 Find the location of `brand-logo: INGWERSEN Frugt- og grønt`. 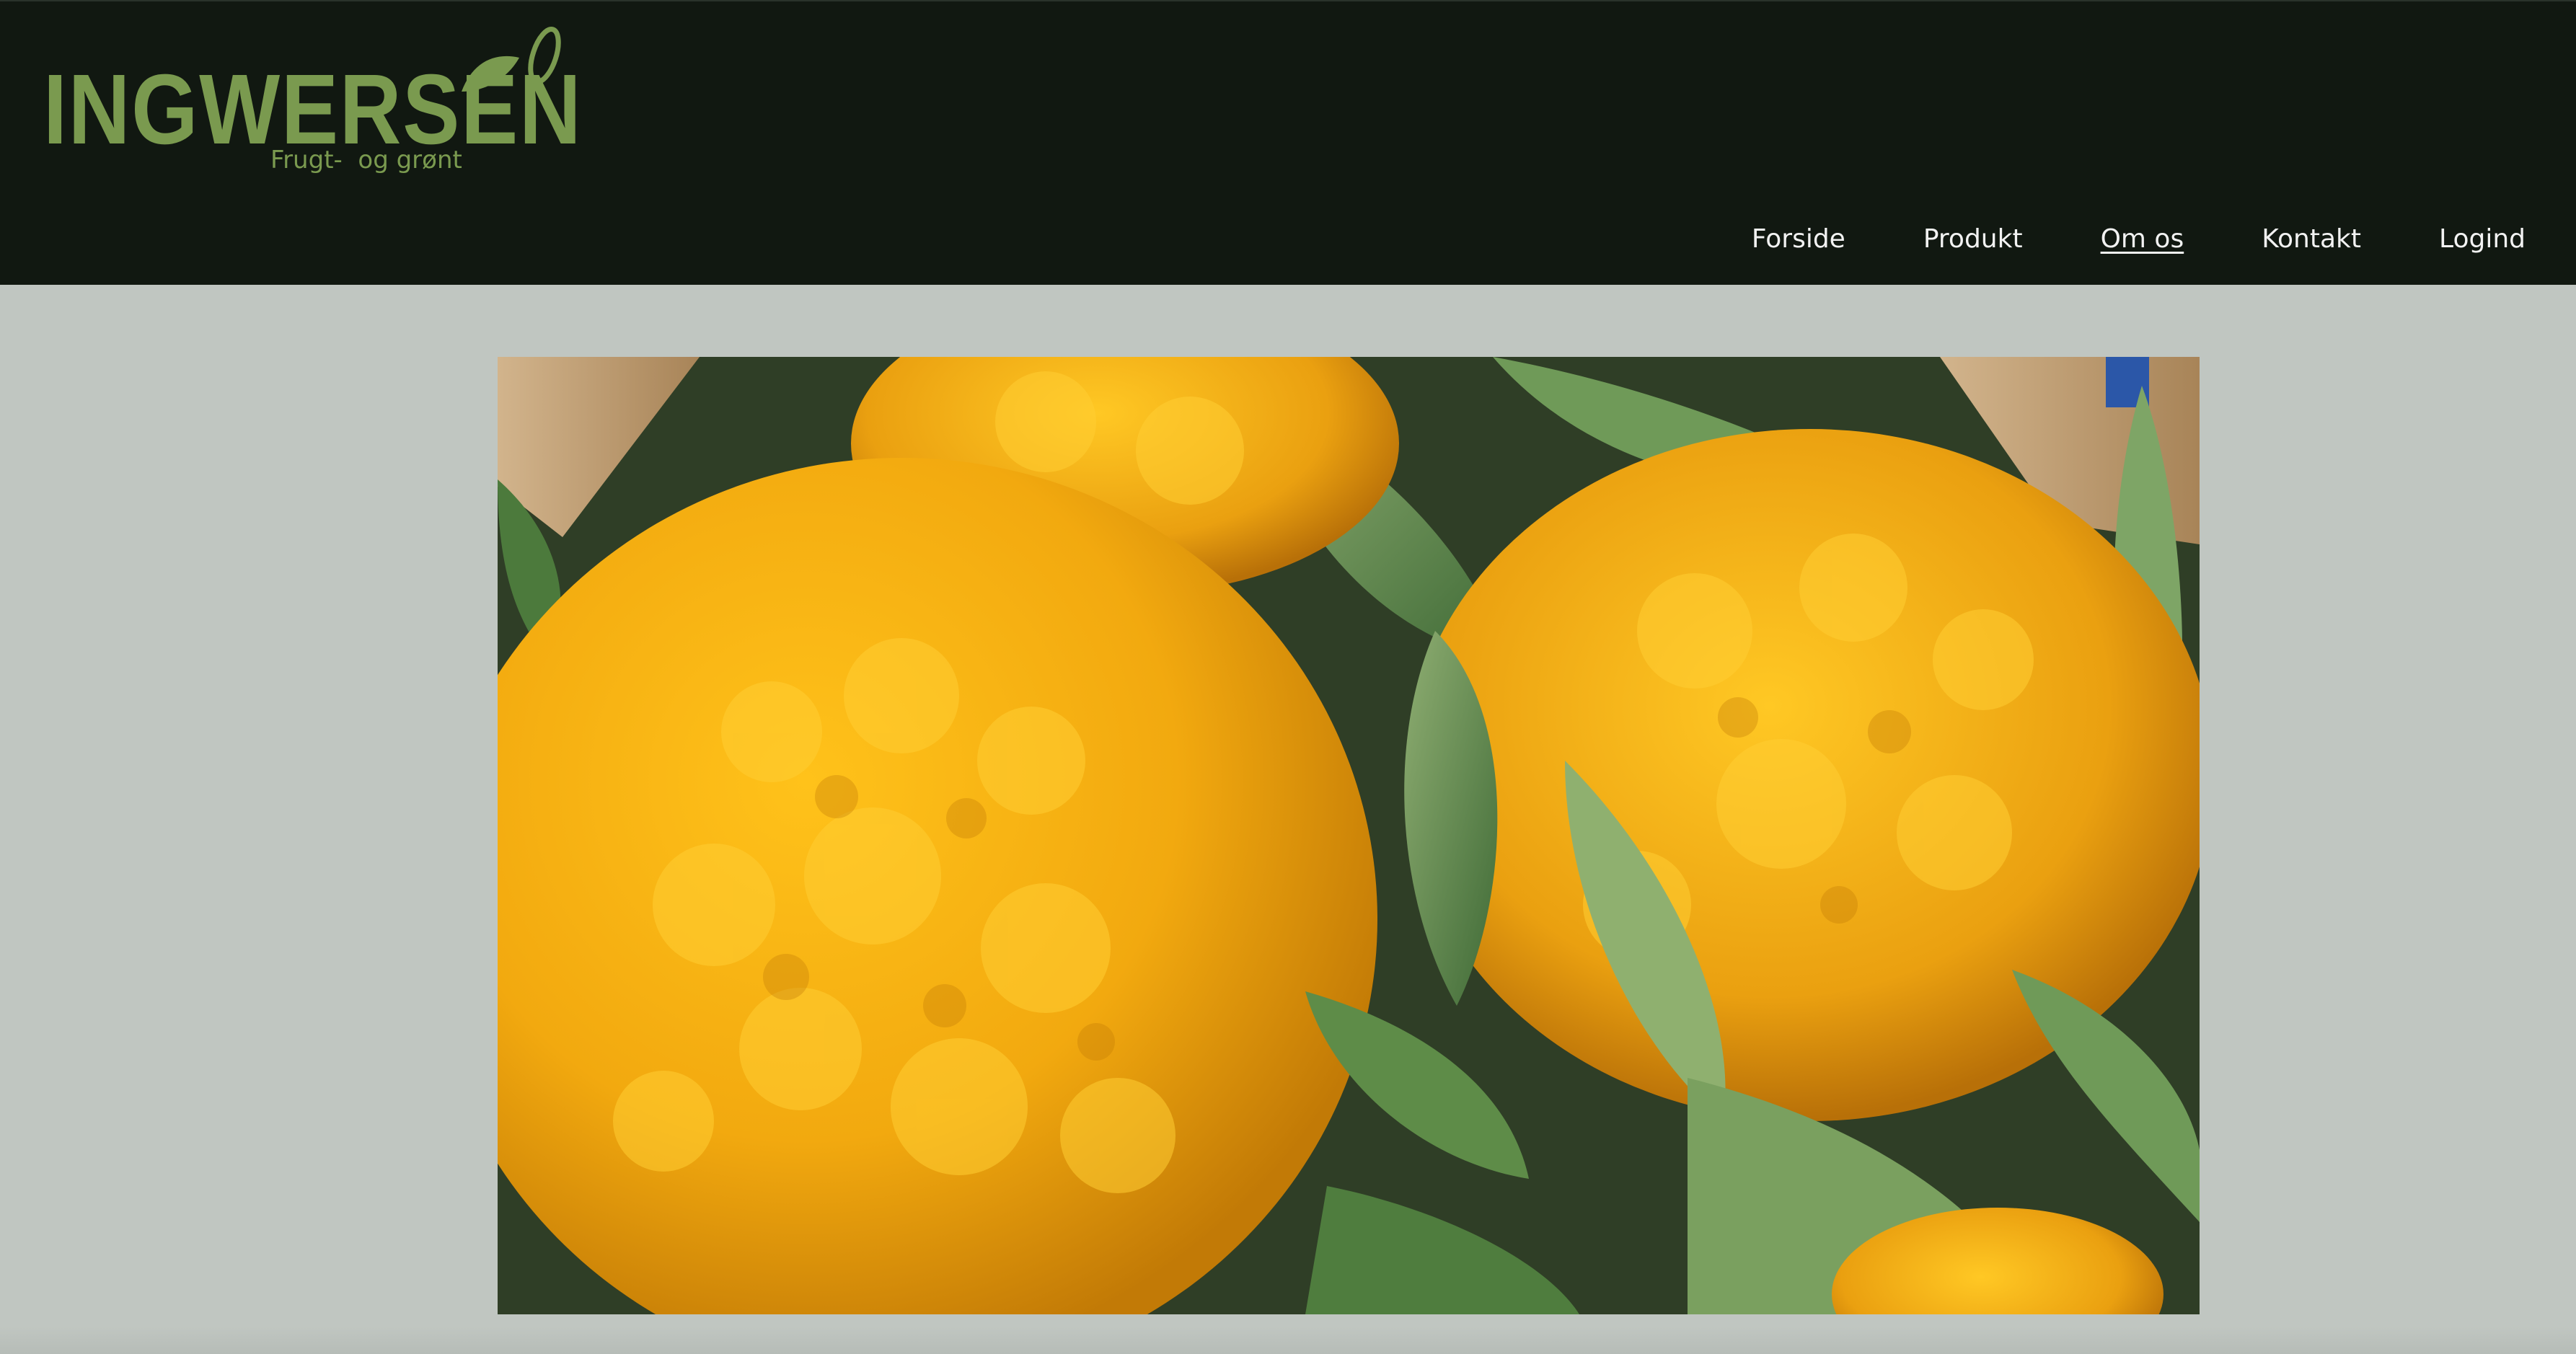

brand-logo: INGWERSEN Frugt- og grønt is located at coordinates (312, 106).